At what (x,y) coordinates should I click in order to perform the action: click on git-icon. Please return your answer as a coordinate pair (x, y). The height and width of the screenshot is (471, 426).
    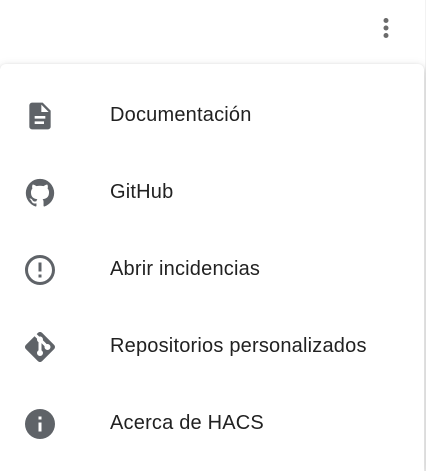
    Looking at the image, I should click on (40, 347).